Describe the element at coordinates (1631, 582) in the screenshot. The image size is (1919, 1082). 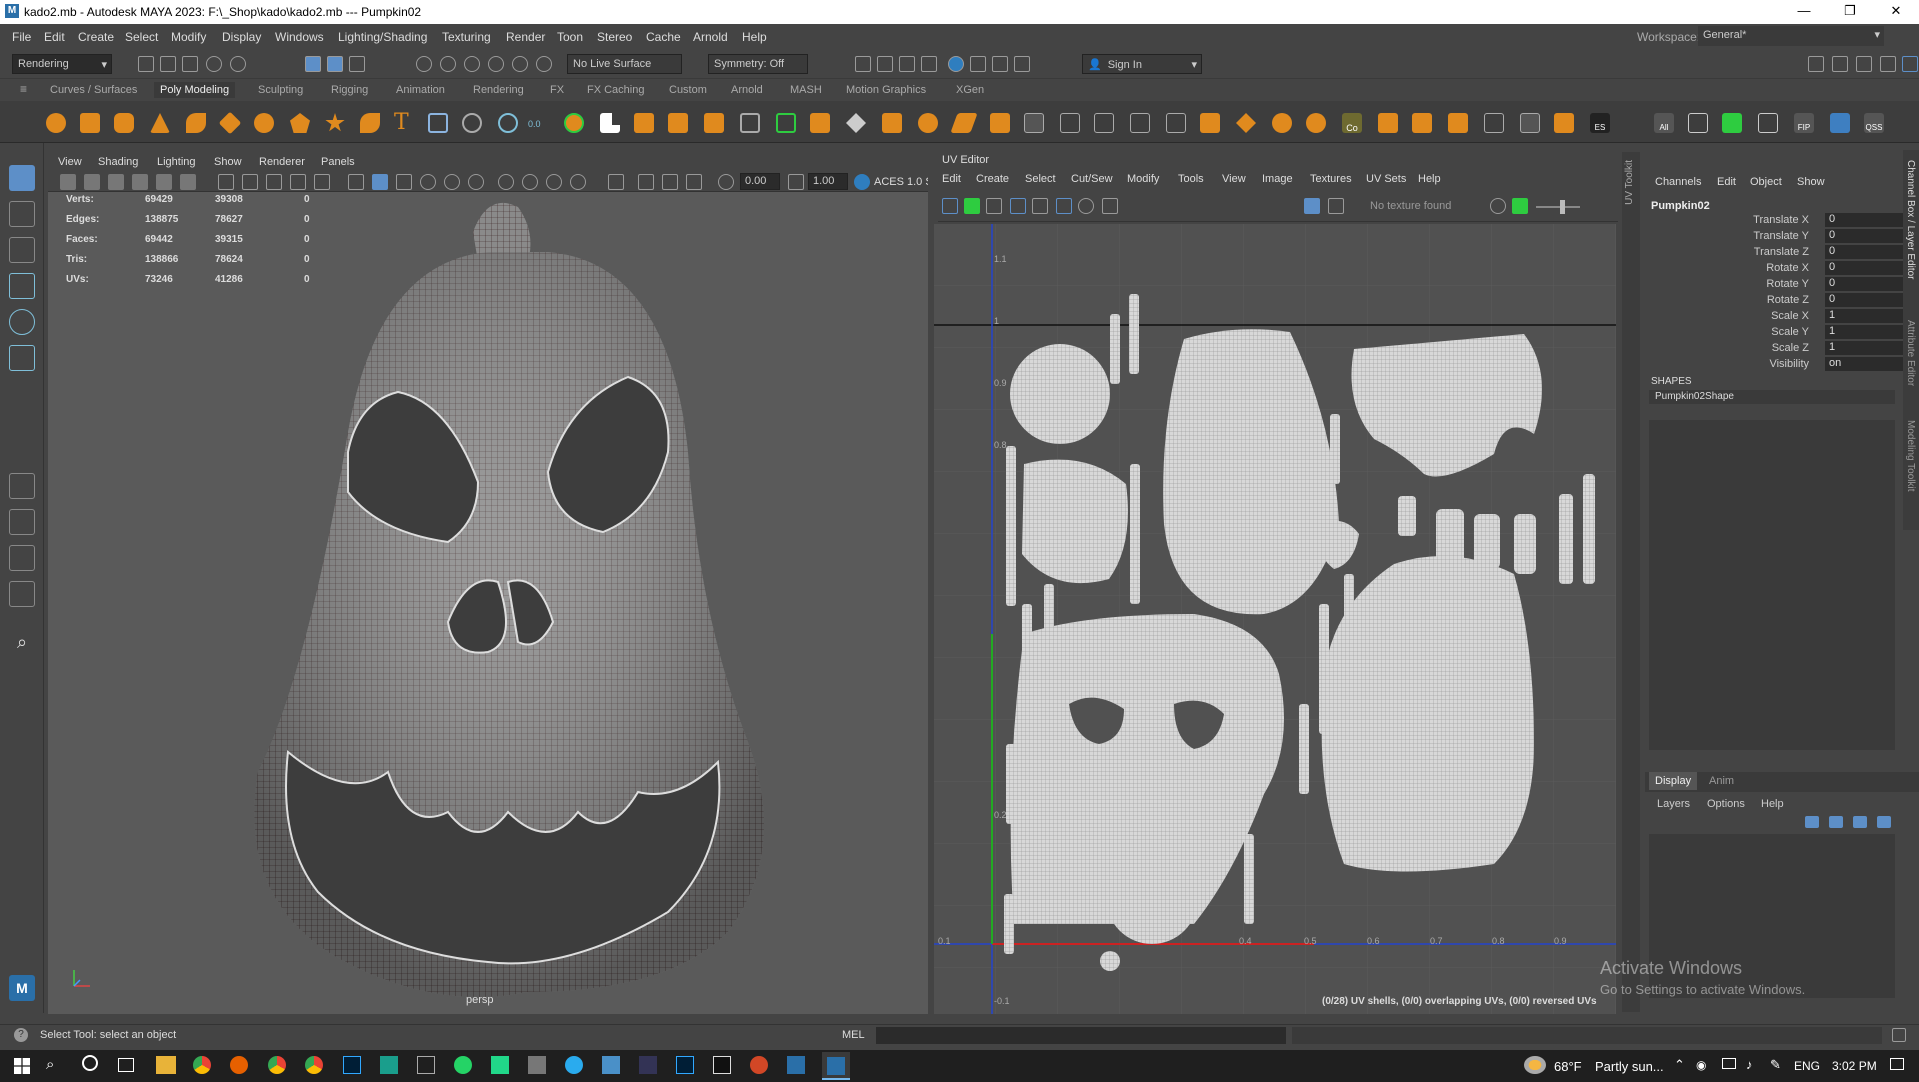
I see `uv-toolkit-strip: UV Toolkit` at that location.